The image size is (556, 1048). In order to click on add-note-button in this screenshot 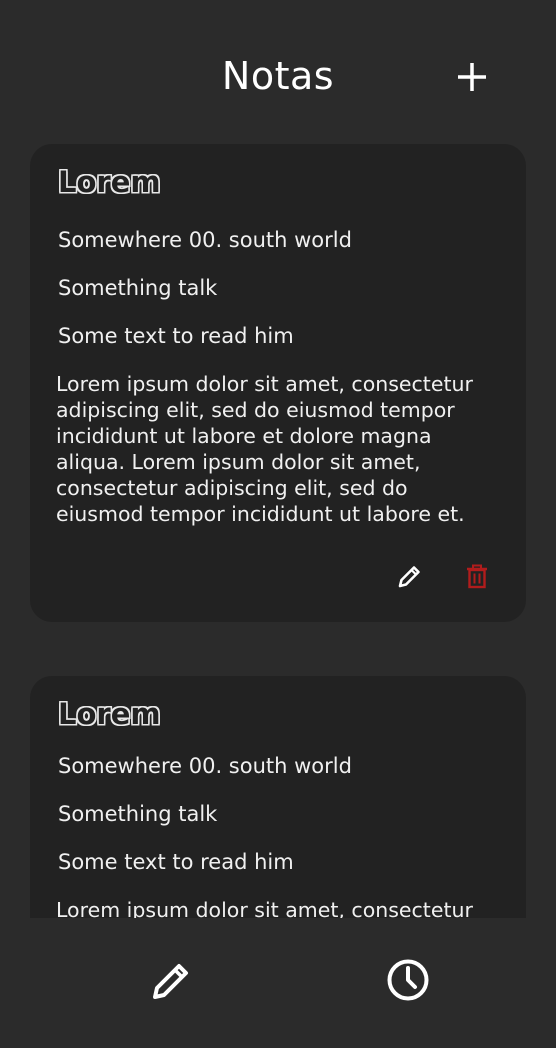, I will do `click(472, 77)`.